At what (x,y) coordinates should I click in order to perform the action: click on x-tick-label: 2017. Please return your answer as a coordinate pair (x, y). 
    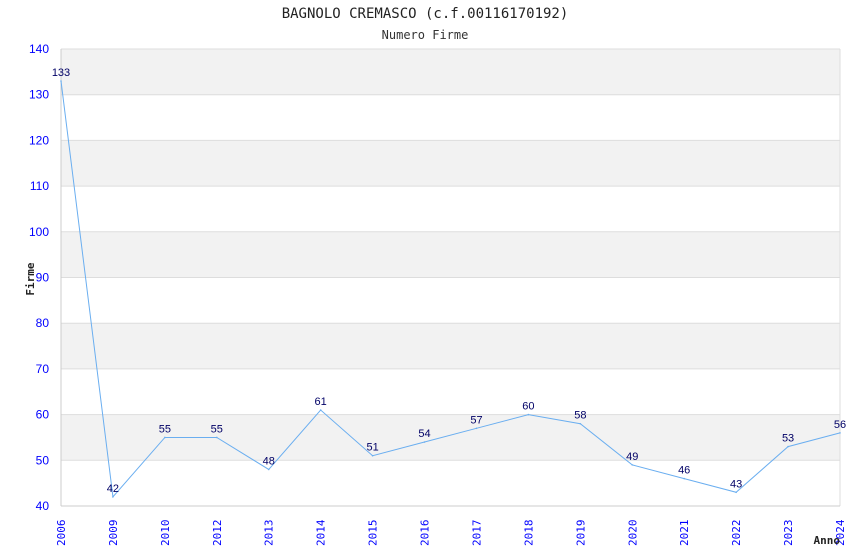
    Looking at the image, I should click on (476, 533).